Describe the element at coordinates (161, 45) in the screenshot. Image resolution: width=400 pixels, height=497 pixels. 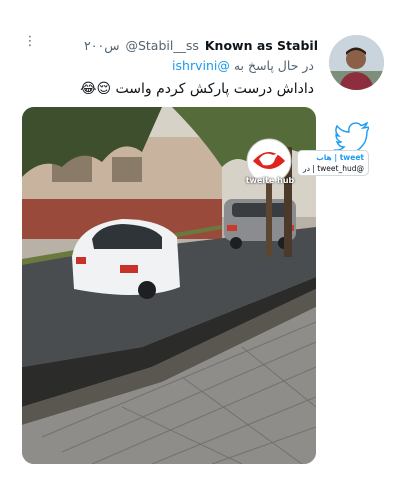
I see `author-handle: @Stabil__ss` at that location.